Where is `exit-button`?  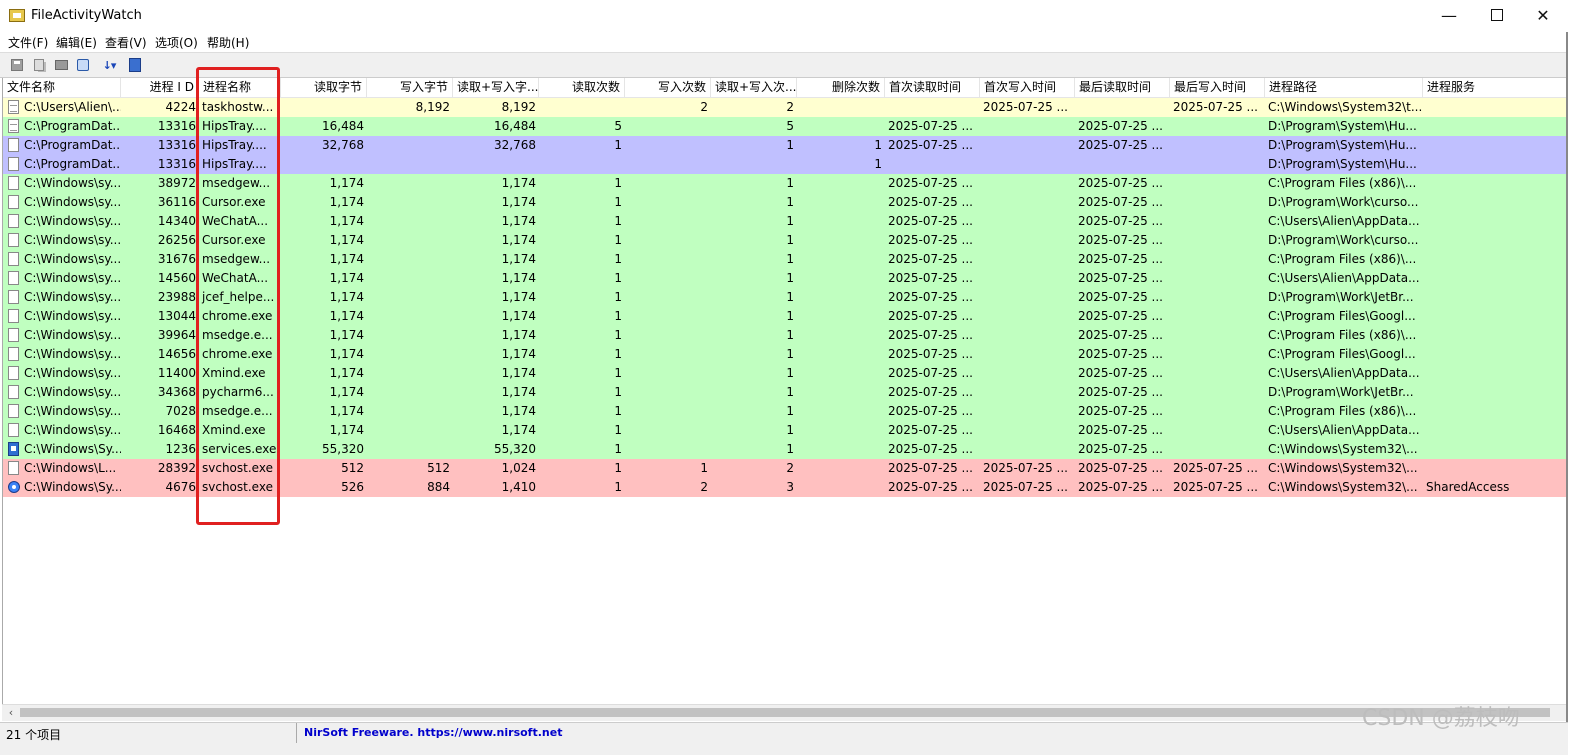 exit-button is located at coordinates (135, 65).